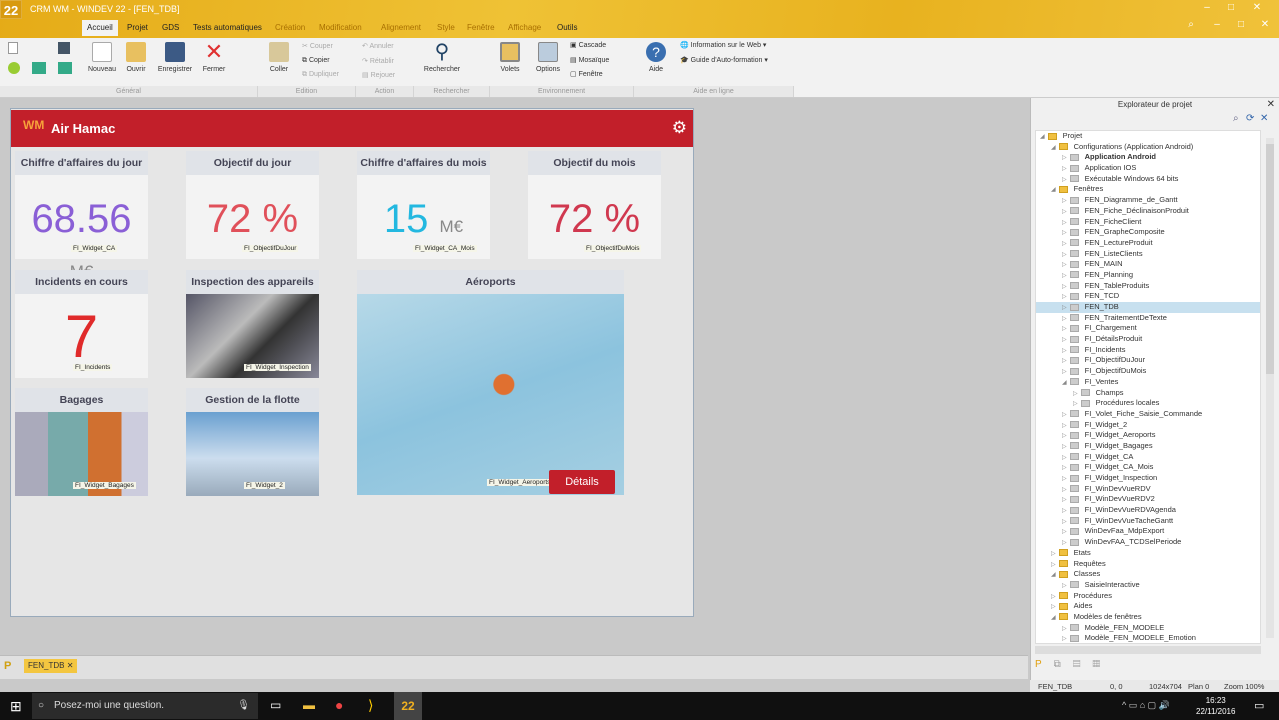 Image resolution: width=1279 pixels, height=720 pixels. What do you see at coordinates (1102, 664) in the screenshot?
I see `module-icon: ▦` at bounding box center [1102, 664].